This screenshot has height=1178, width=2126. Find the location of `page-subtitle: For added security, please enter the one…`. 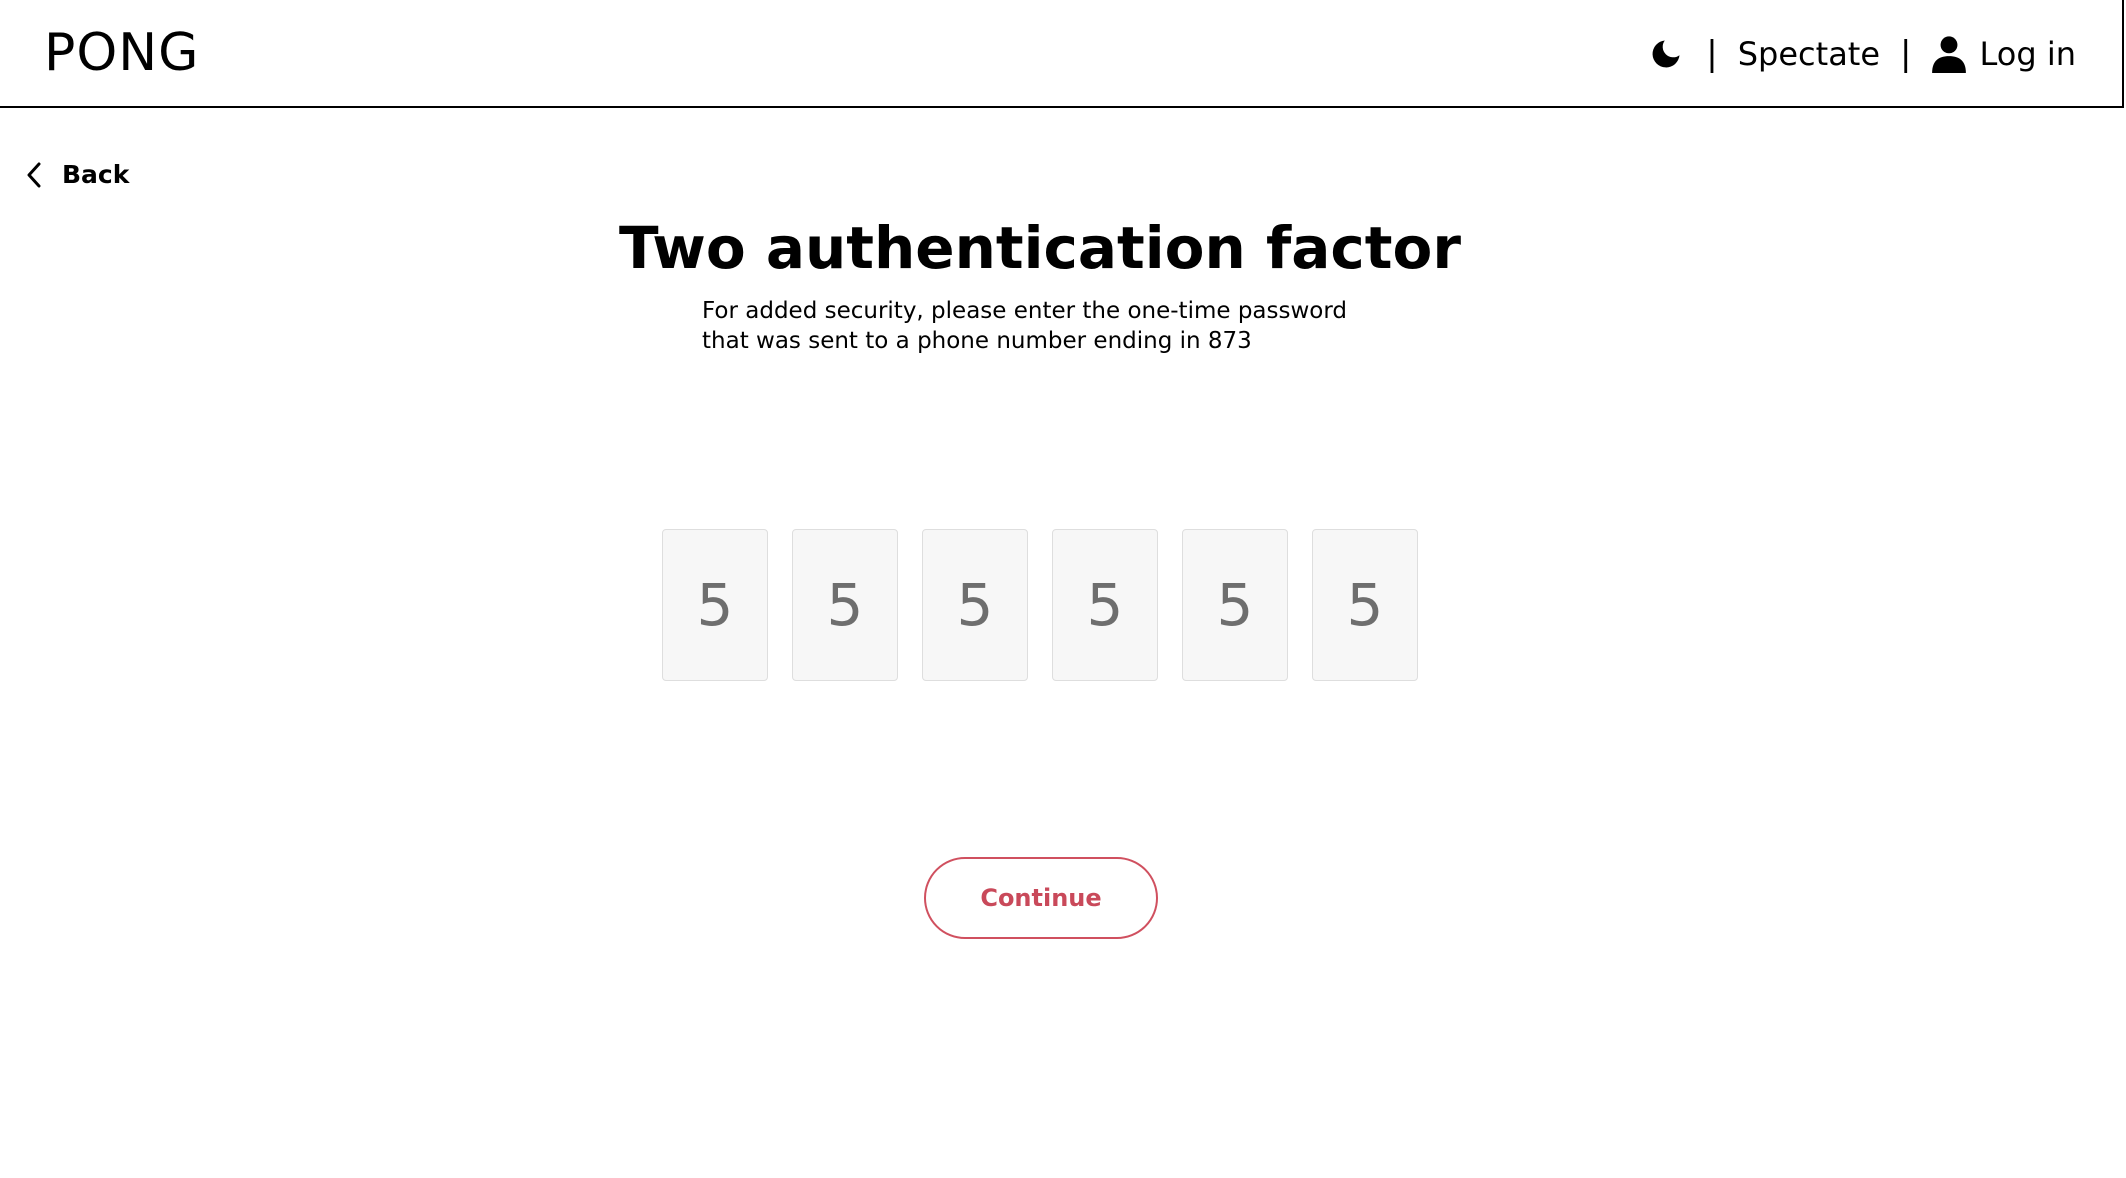

page-subtitle: For added security, please enter the one… is located at coordinates (1062, 326).